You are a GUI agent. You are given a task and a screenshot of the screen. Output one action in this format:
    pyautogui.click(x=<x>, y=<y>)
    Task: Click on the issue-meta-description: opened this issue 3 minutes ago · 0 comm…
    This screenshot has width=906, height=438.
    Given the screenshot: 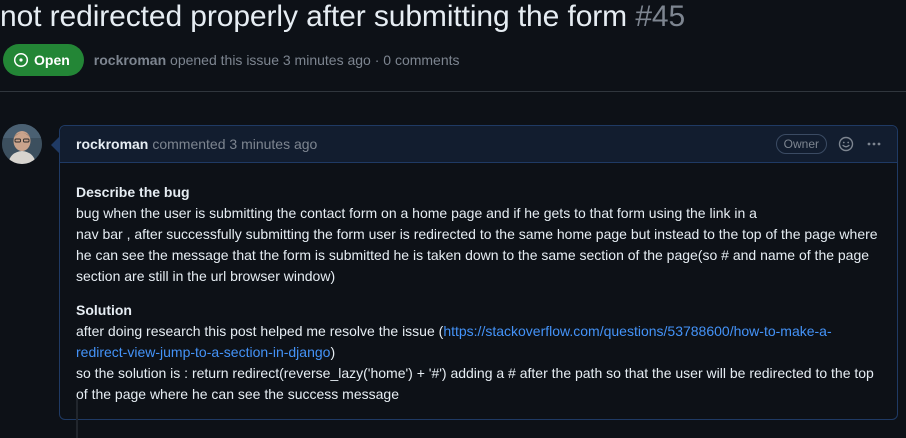 What is the action you would take?
    pyautogui.click(x=315, y=60)
    